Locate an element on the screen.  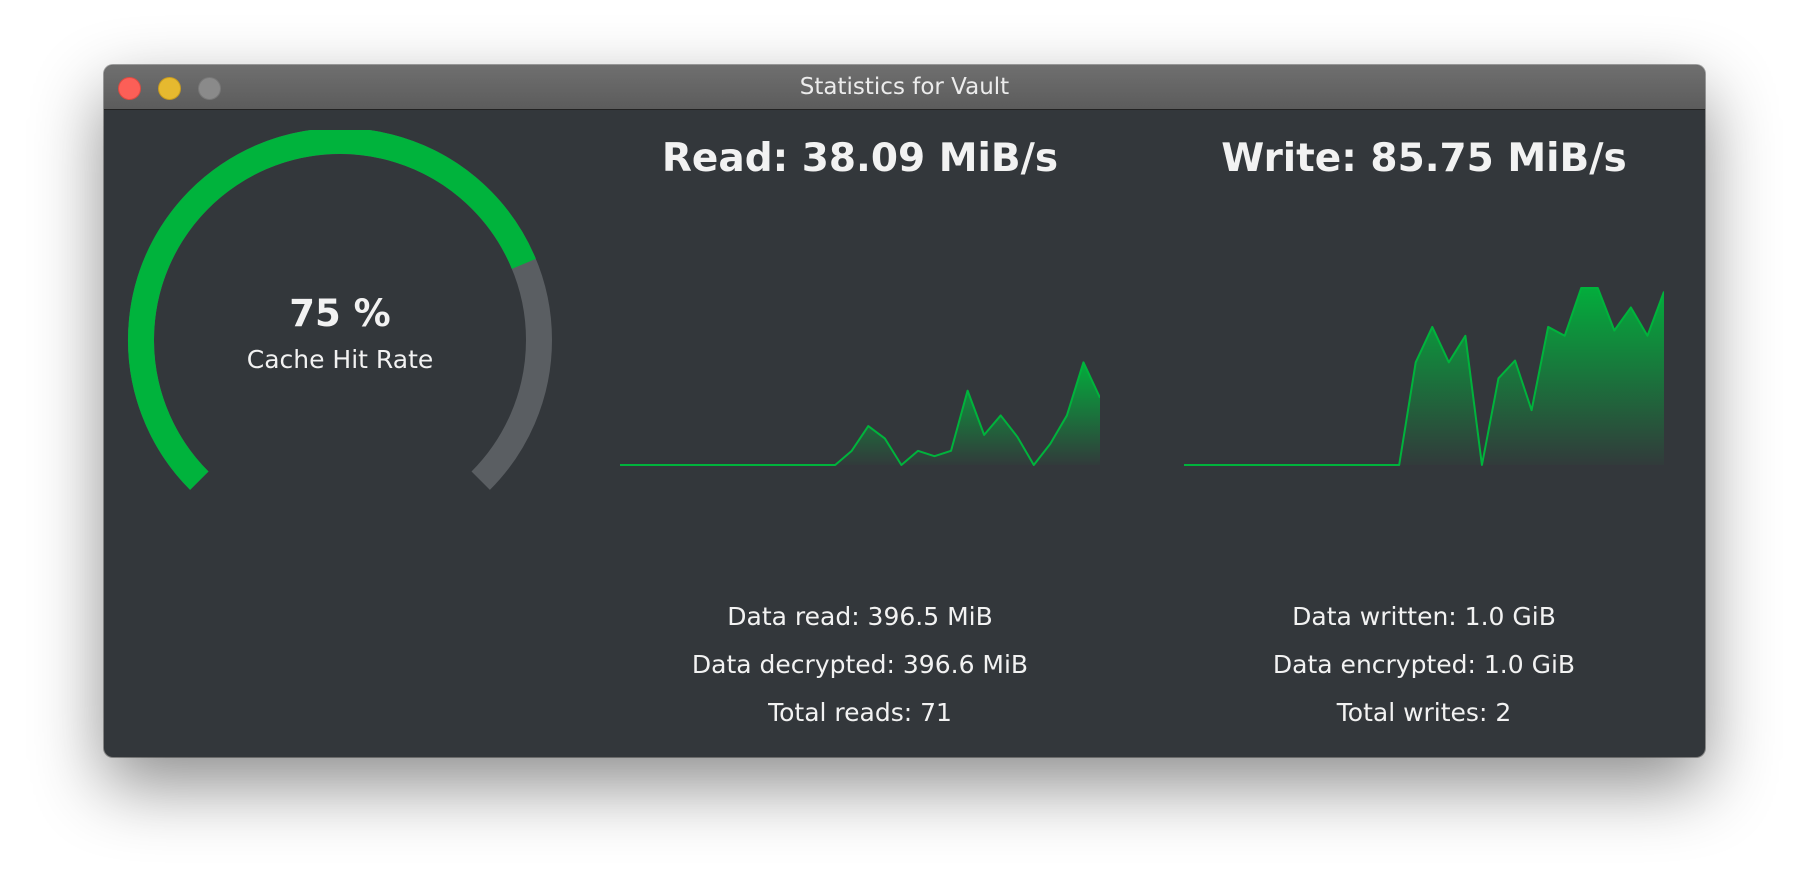
write-chart-area is located at coordinates (1424, 376).